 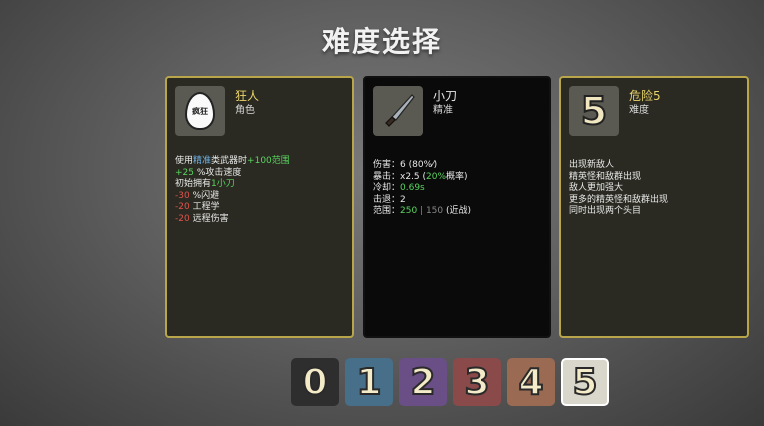 I want to click on weapon-stat-line-text: 概率), so click(x=457, y=176).